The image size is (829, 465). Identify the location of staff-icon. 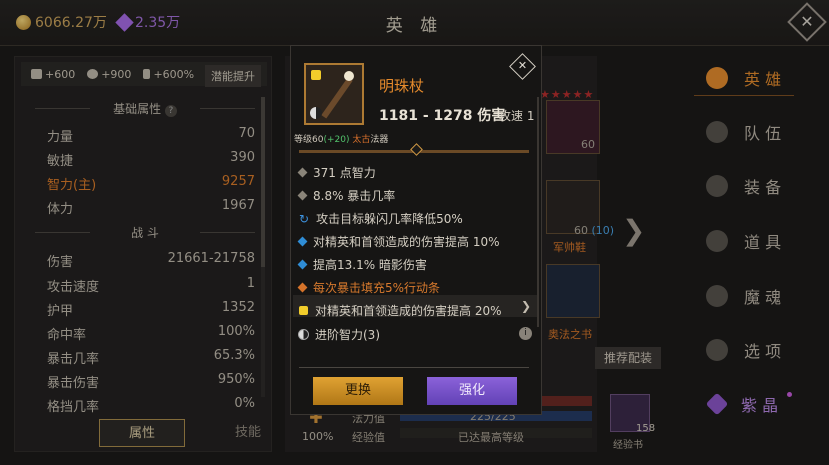
(337, 98).